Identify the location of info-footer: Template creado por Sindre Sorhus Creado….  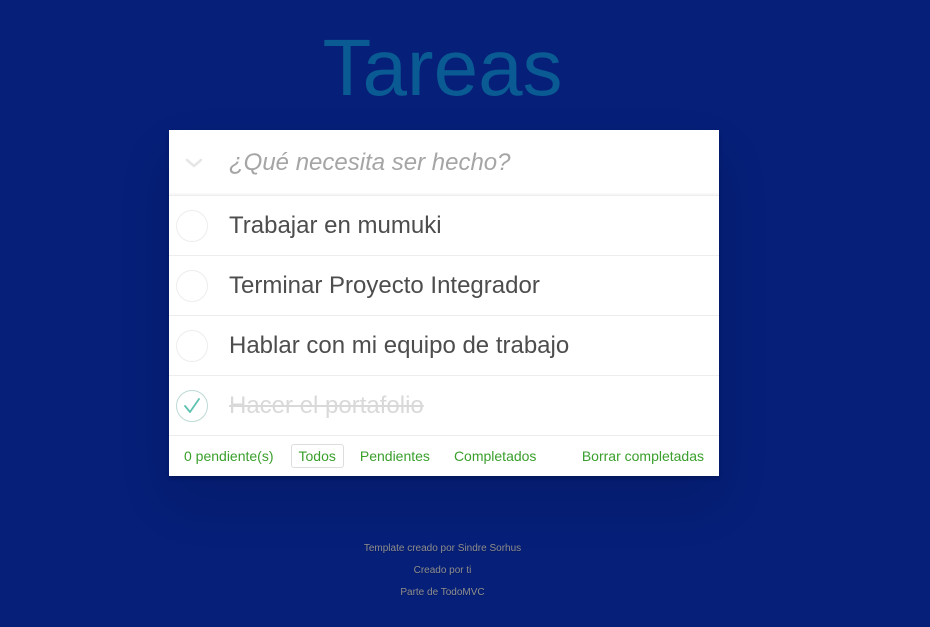
(442, 571).